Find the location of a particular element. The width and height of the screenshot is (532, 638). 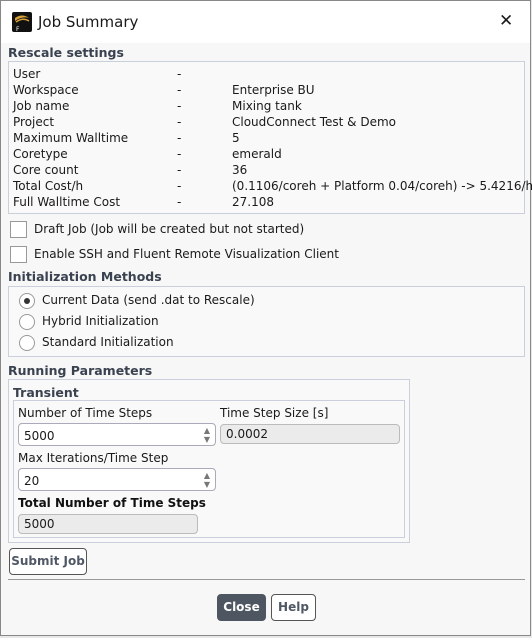

rescale-row-value: 27.108 is located at coordinates (253, 202).